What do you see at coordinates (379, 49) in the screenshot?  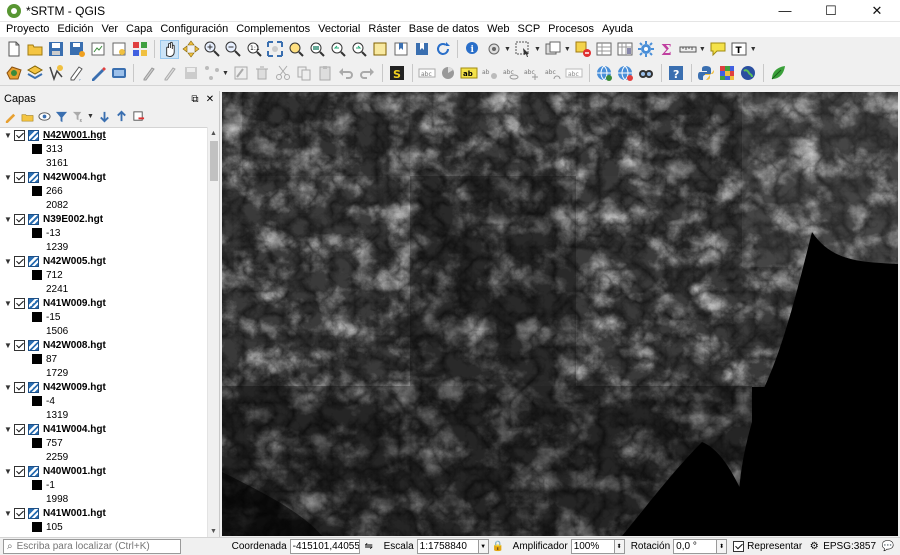 I see `new-map-view-icon` at bounding box center [379, 49].